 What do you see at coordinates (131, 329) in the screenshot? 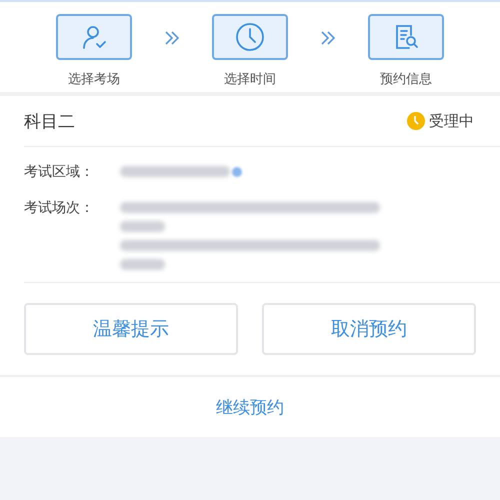
I see `action-button: 温馨提示` at bounding box center [131, 329].